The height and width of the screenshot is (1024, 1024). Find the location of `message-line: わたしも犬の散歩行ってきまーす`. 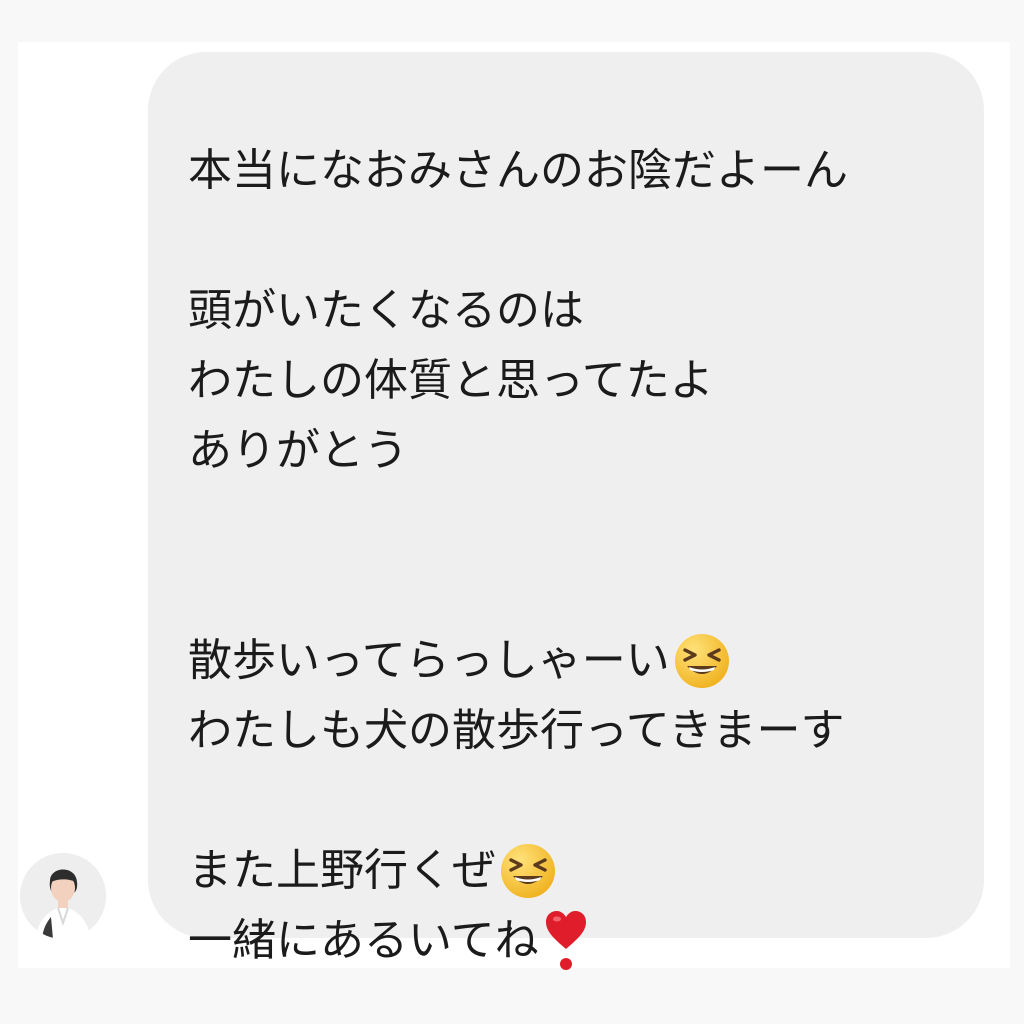

message-line: わたしも犬の散歩行ってきまーす is located at coordinates (516, 730).